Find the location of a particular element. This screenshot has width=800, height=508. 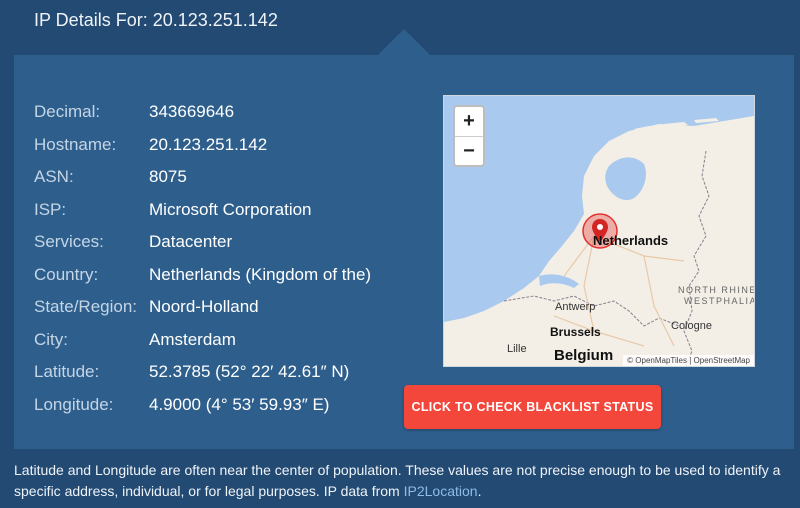

map-label-cologne: Cologne is located at coordinates (691, 326).